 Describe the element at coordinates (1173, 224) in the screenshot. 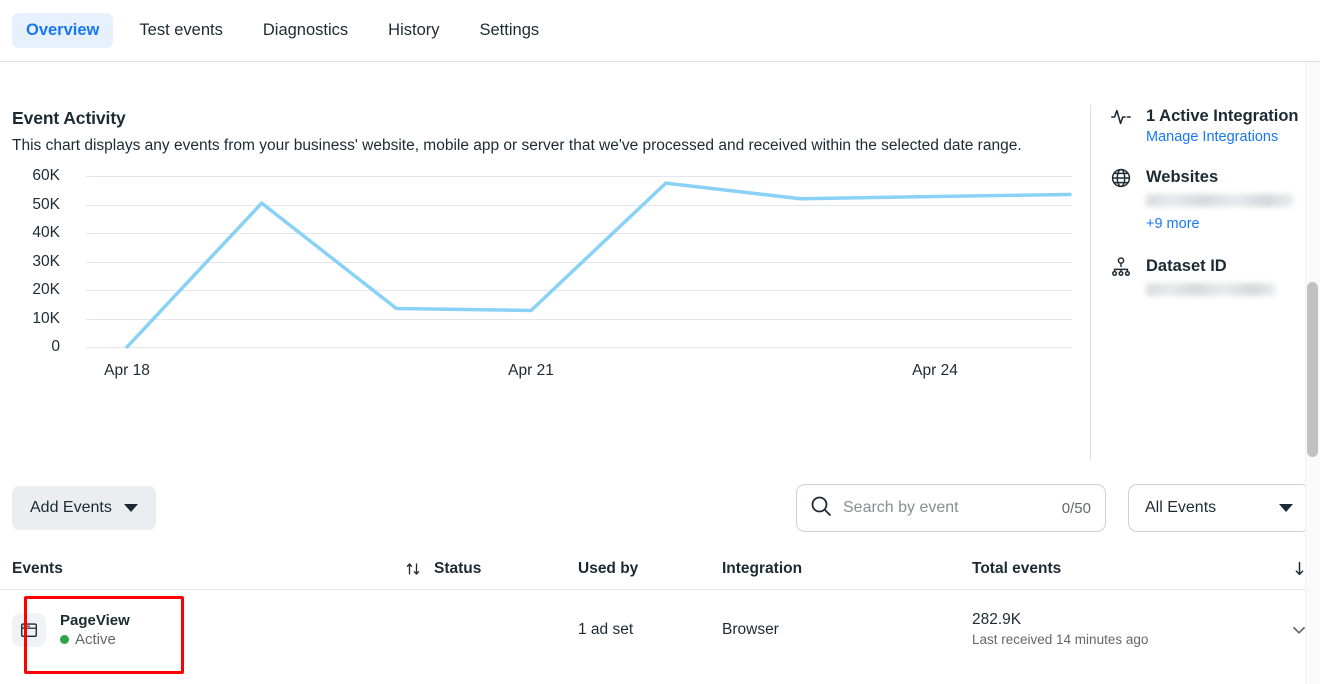

I see `websites-more-link: +9 more` at that location.